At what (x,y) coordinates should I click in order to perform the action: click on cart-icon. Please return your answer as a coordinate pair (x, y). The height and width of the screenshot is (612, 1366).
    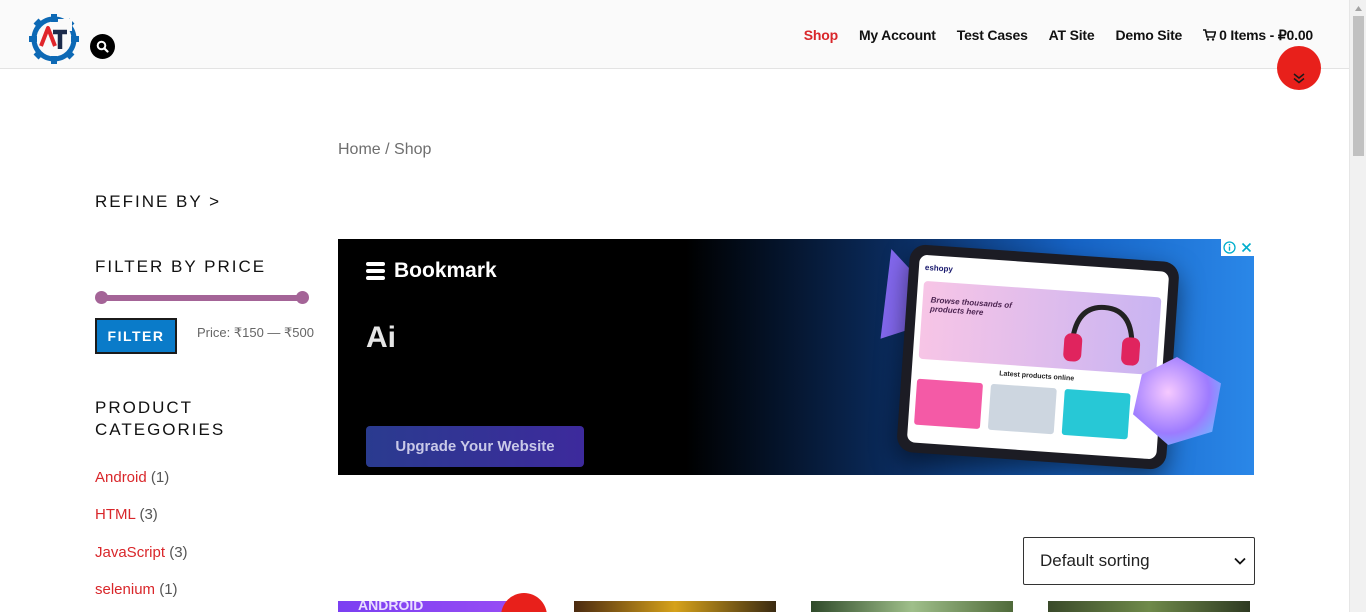
    Looking at the image, I should click on (1210, 35).